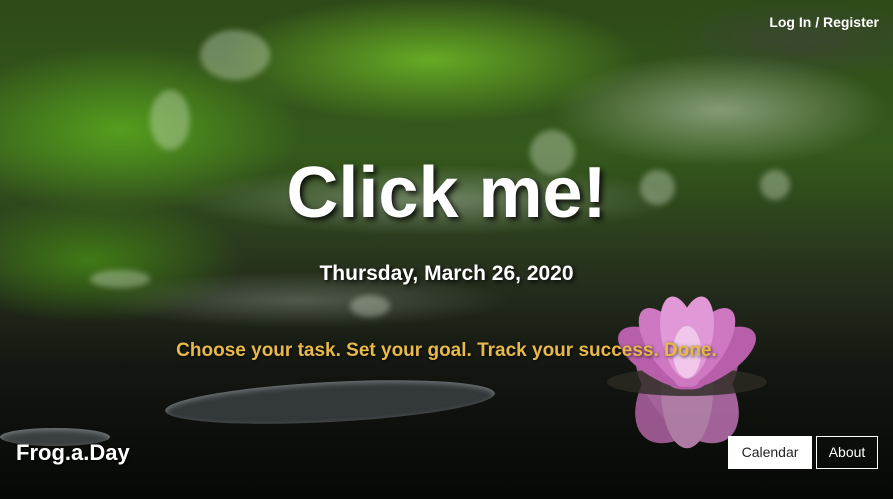 This screenshot has width=893, height=499. I want to click on about-button: About, so click(847, 452).